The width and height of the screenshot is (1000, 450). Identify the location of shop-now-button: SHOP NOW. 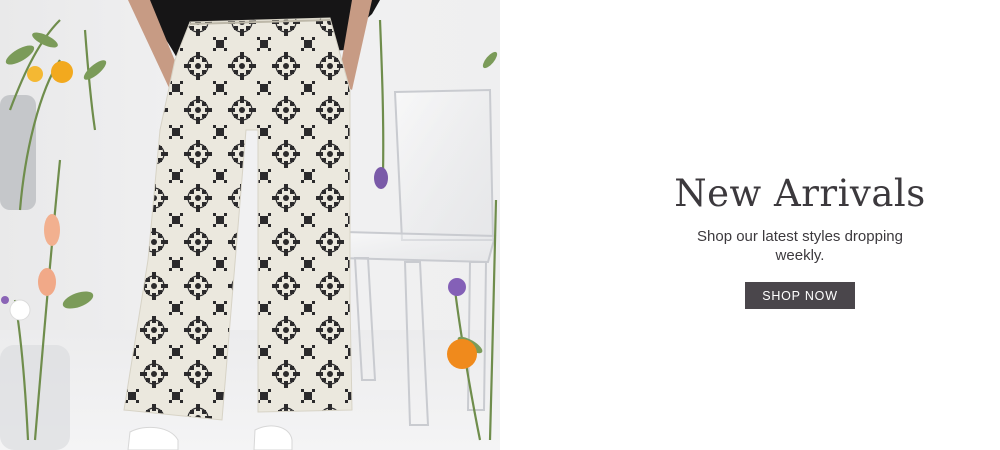
(800, 295).